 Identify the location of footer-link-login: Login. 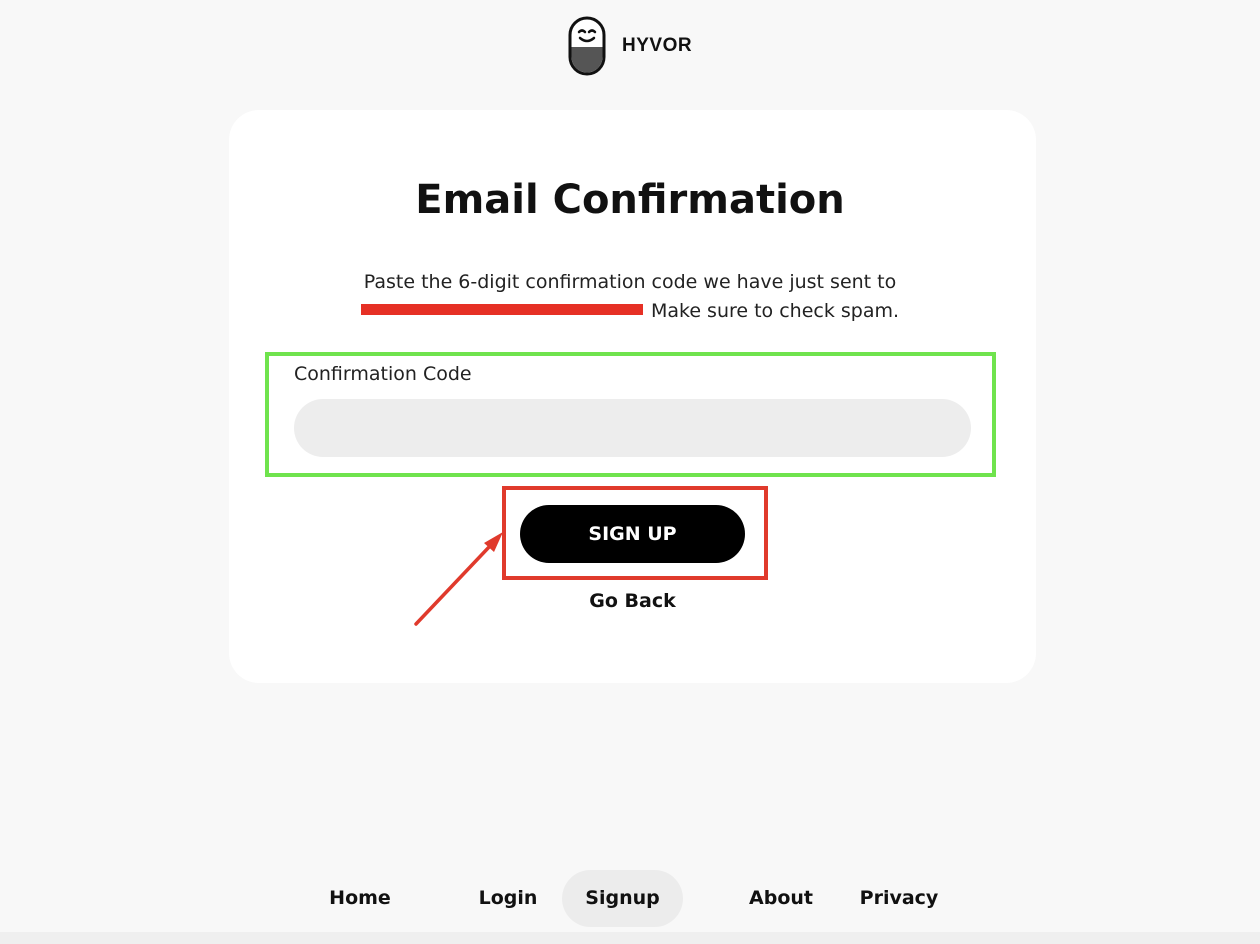
(508, 898).